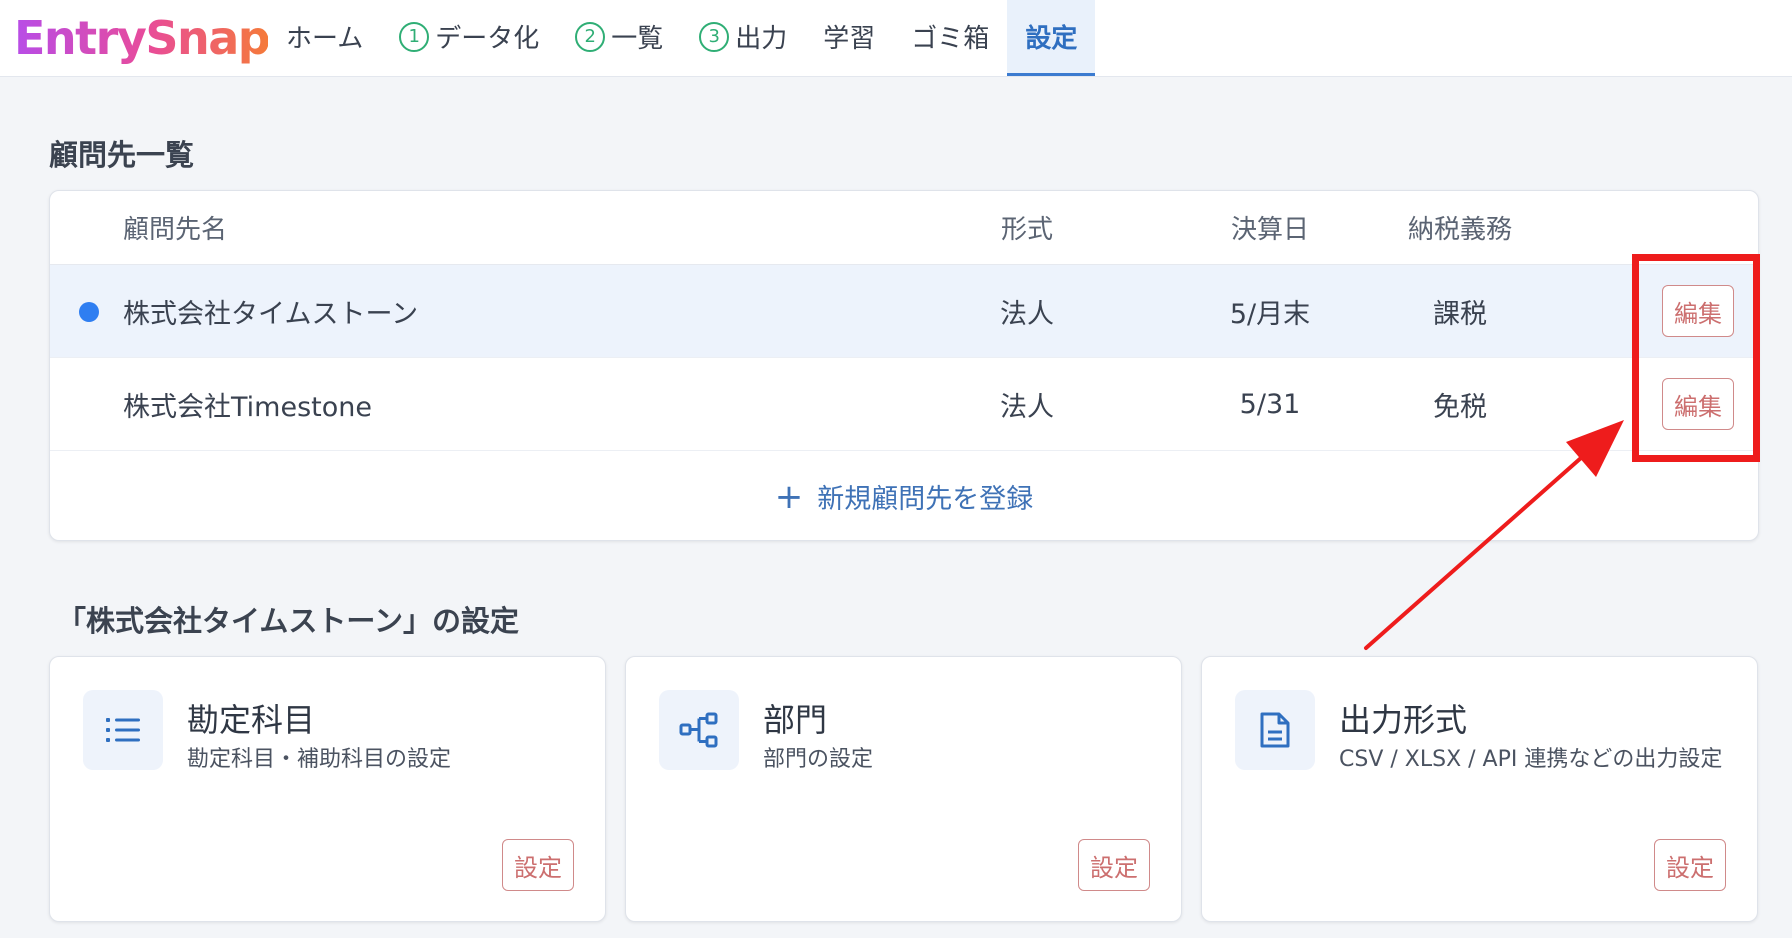 Image resolution: width=1792 pixels, height=938 pixels. I want to click on tab-trash: ゴミ箱, so click(950, 38).